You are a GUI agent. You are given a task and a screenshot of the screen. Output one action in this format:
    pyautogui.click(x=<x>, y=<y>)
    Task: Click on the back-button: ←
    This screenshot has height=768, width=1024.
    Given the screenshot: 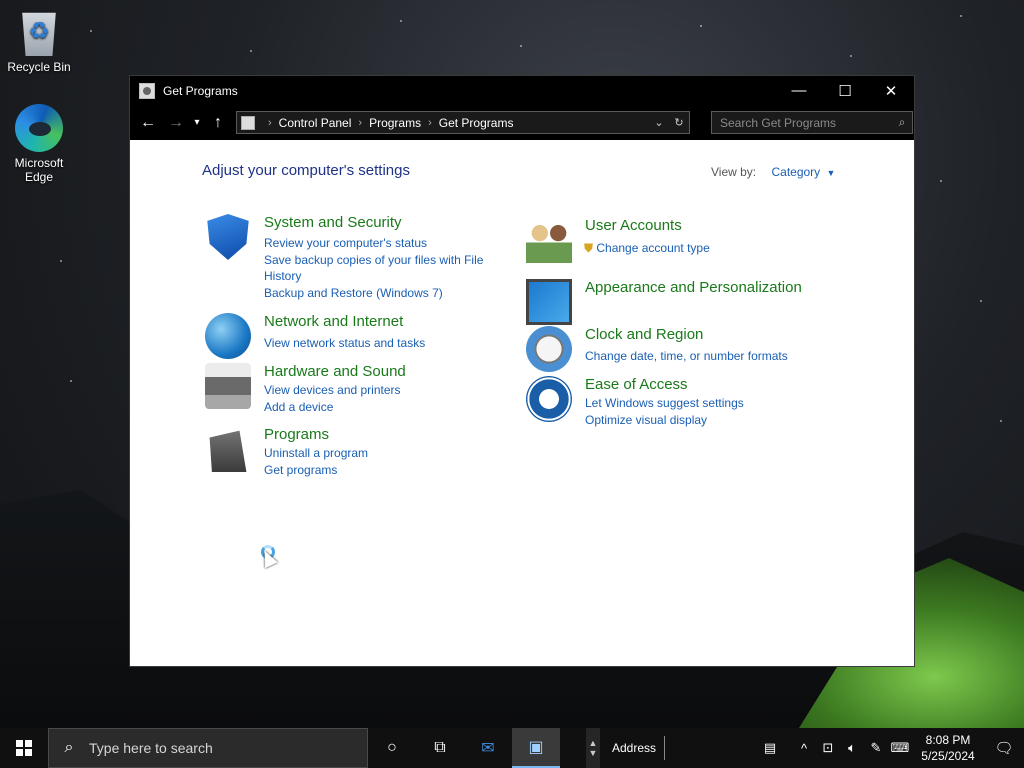 What is the action you would take?
    pyautogui.click(x=148, y=123)
    